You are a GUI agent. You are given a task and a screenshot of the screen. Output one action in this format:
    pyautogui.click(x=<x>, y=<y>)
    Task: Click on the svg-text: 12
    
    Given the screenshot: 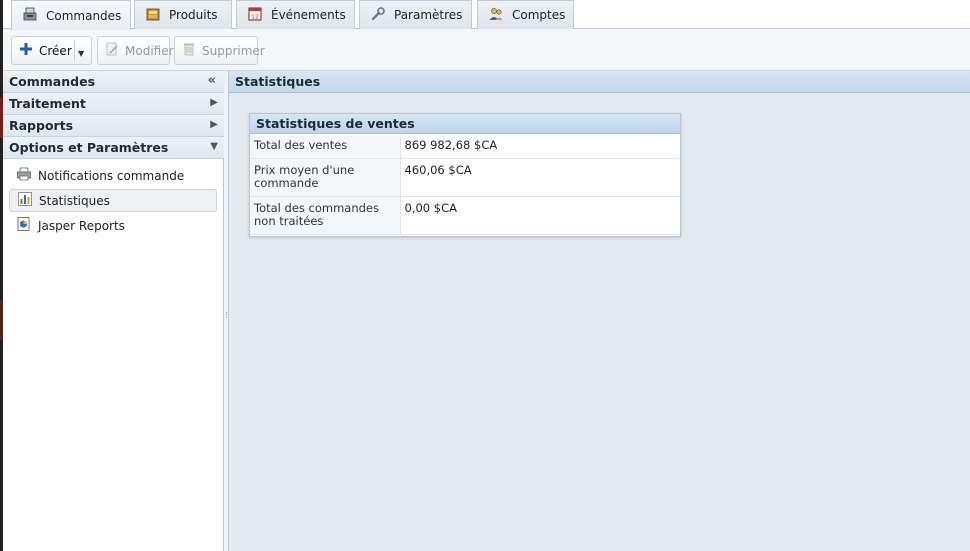 What is the action you would take?
    pyautogui.click(x=255, y=16)
    